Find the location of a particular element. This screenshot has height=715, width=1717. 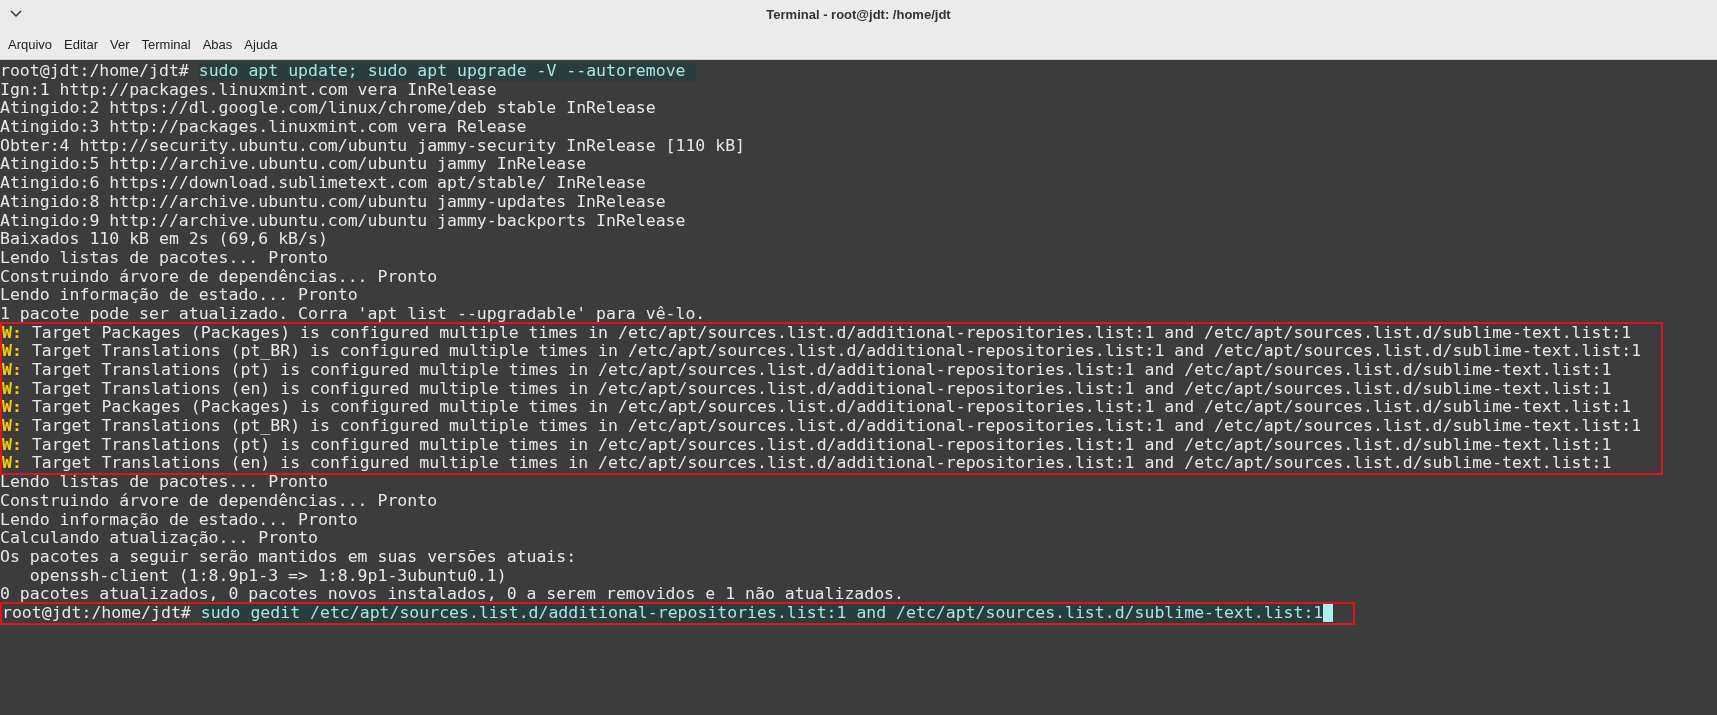

output-line: Atingido:9 http://archive.ubuntu.com/ubuntu jammy-backports InRelease is located at coordinates (343, 221).